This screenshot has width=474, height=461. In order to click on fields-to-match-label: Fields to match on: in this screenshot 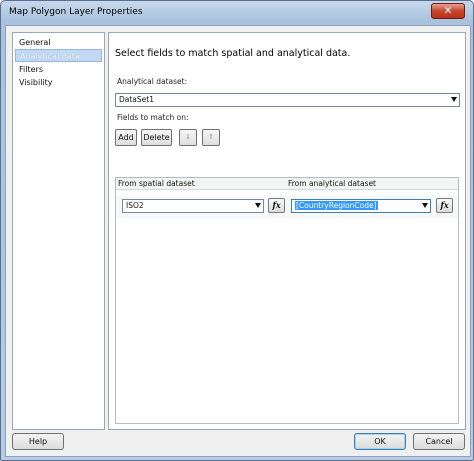, I will do `click(153, 117)`.